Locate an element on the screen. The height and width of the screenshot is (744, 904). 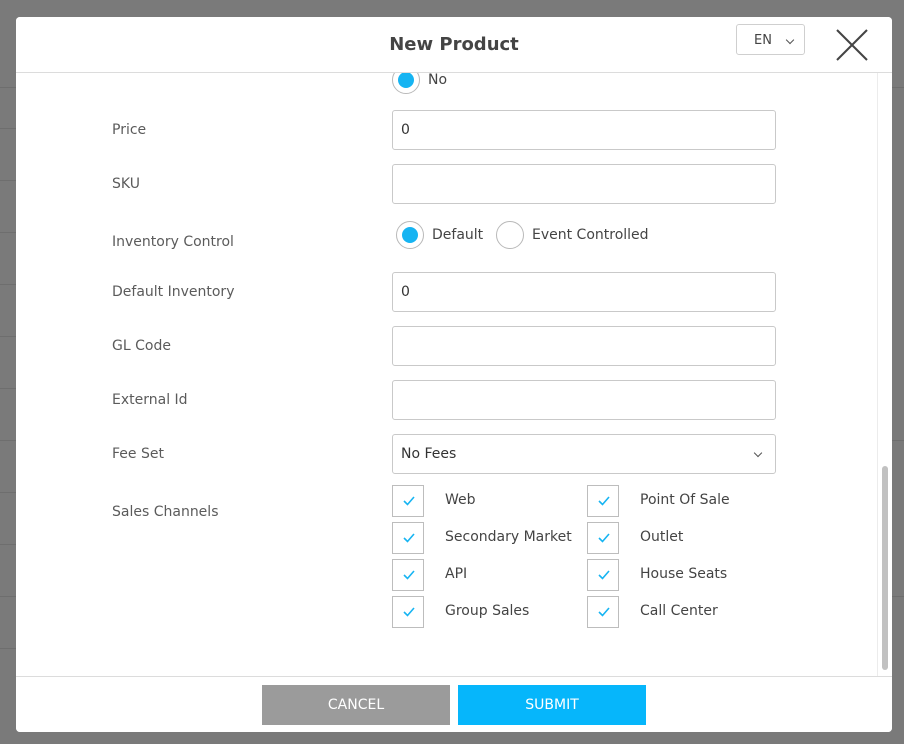
close-button is located at coordinates (852, 45).